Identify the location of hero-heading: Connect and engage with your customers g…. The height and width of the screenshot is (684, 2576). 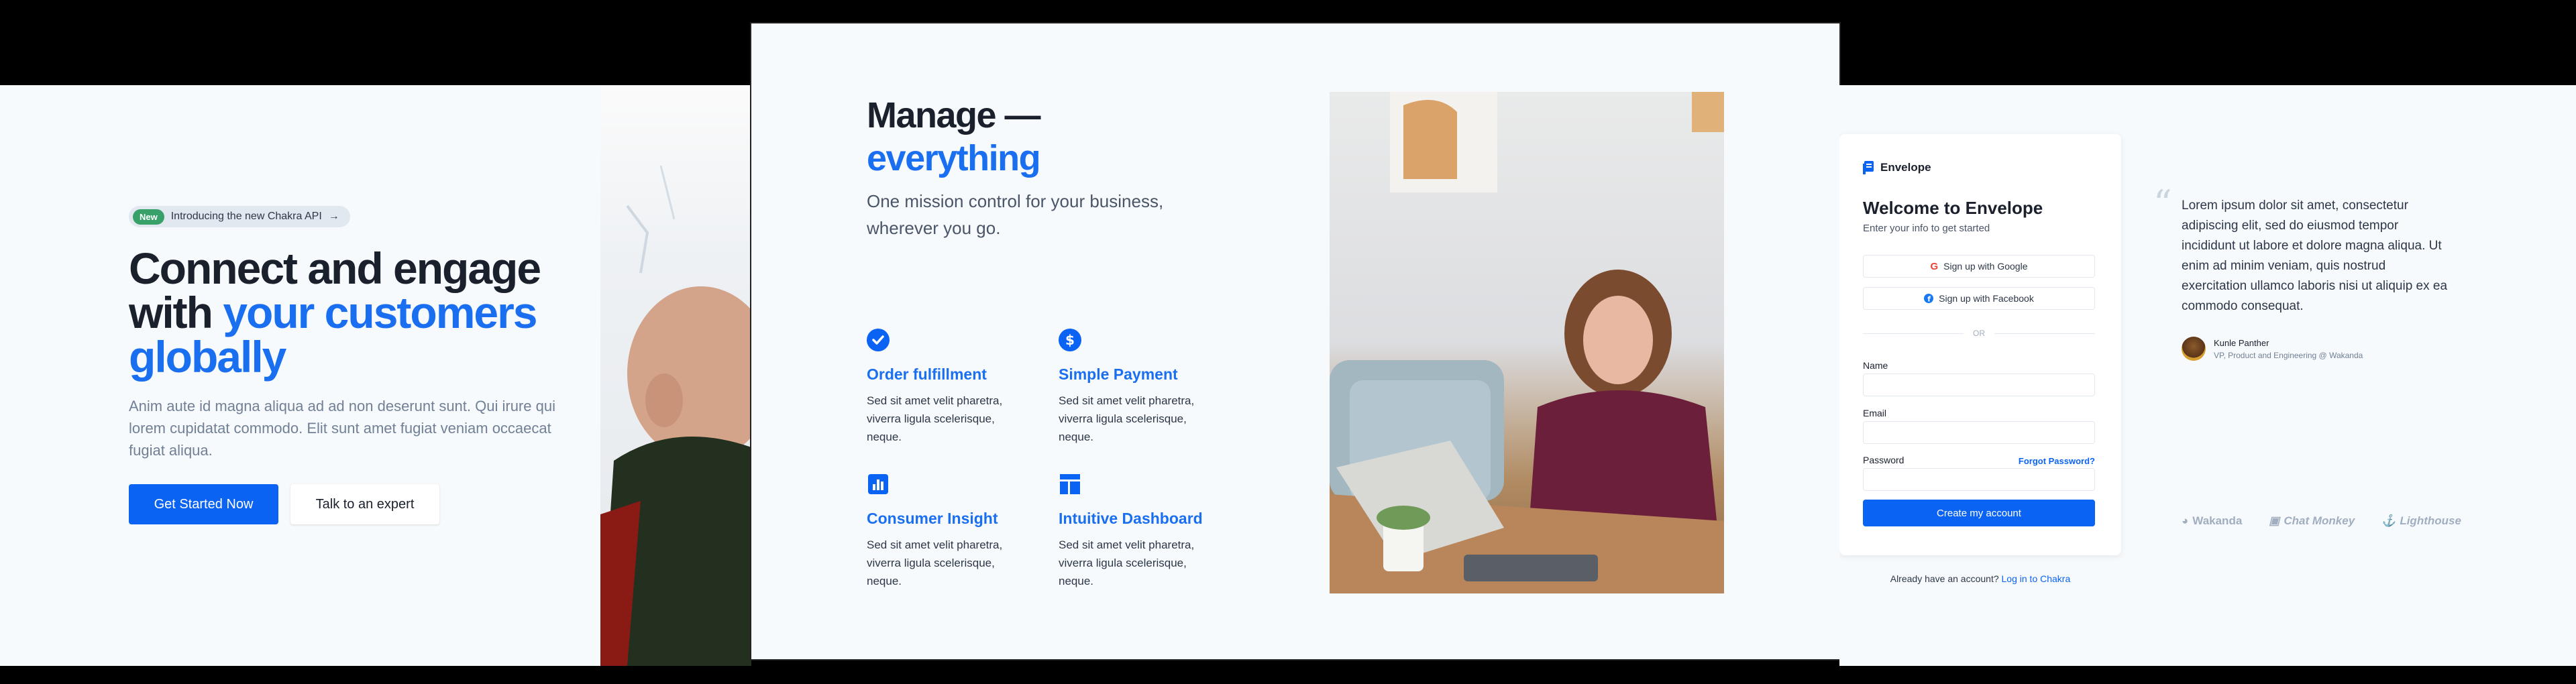
(370, 312).